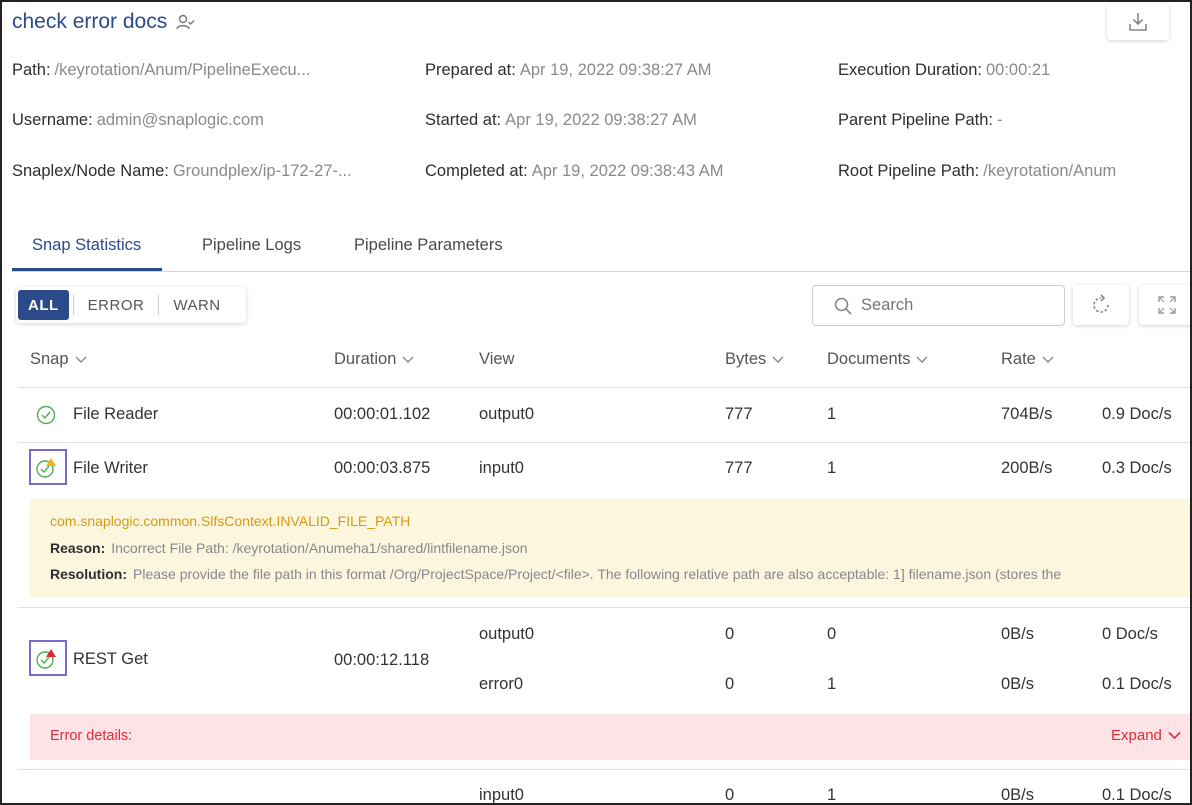 The image size is (1192, 805). Describe the element at coordinates (116, 305) in the screenshot. I see `filter-error-button: ERROR` at that location.